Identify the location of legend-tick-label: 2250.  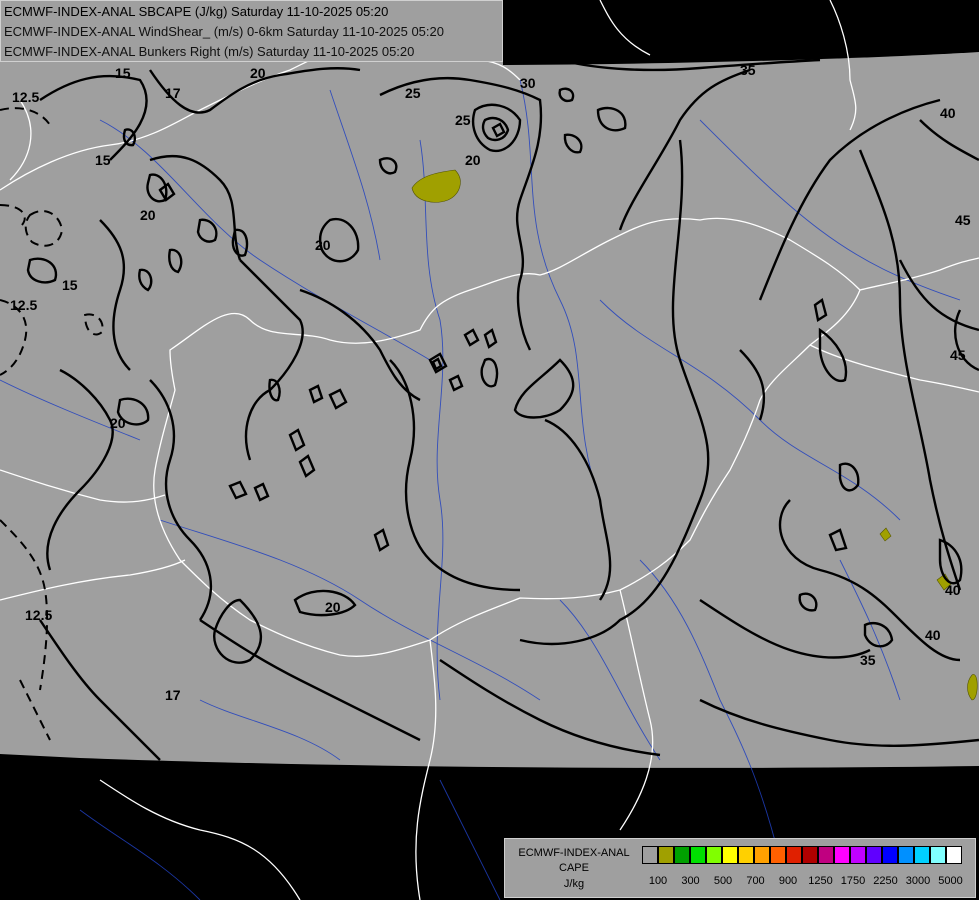
(885, 881).